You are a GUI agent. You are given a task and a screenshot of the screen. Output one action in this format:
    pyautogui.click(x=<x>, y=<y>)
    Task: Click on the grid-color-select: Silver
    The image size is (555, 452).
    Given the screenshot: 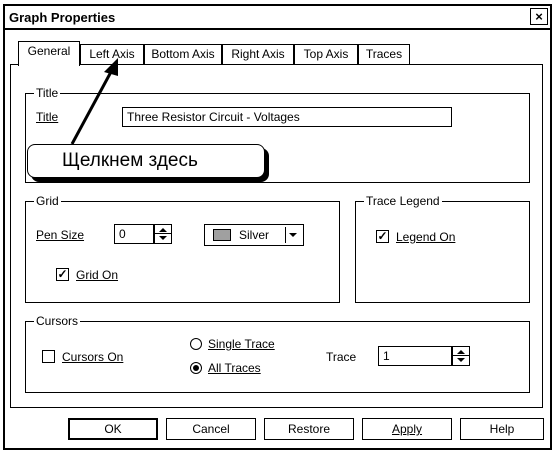 What is the action you would take?
    pyautogui.click(x=254, y=235)
    